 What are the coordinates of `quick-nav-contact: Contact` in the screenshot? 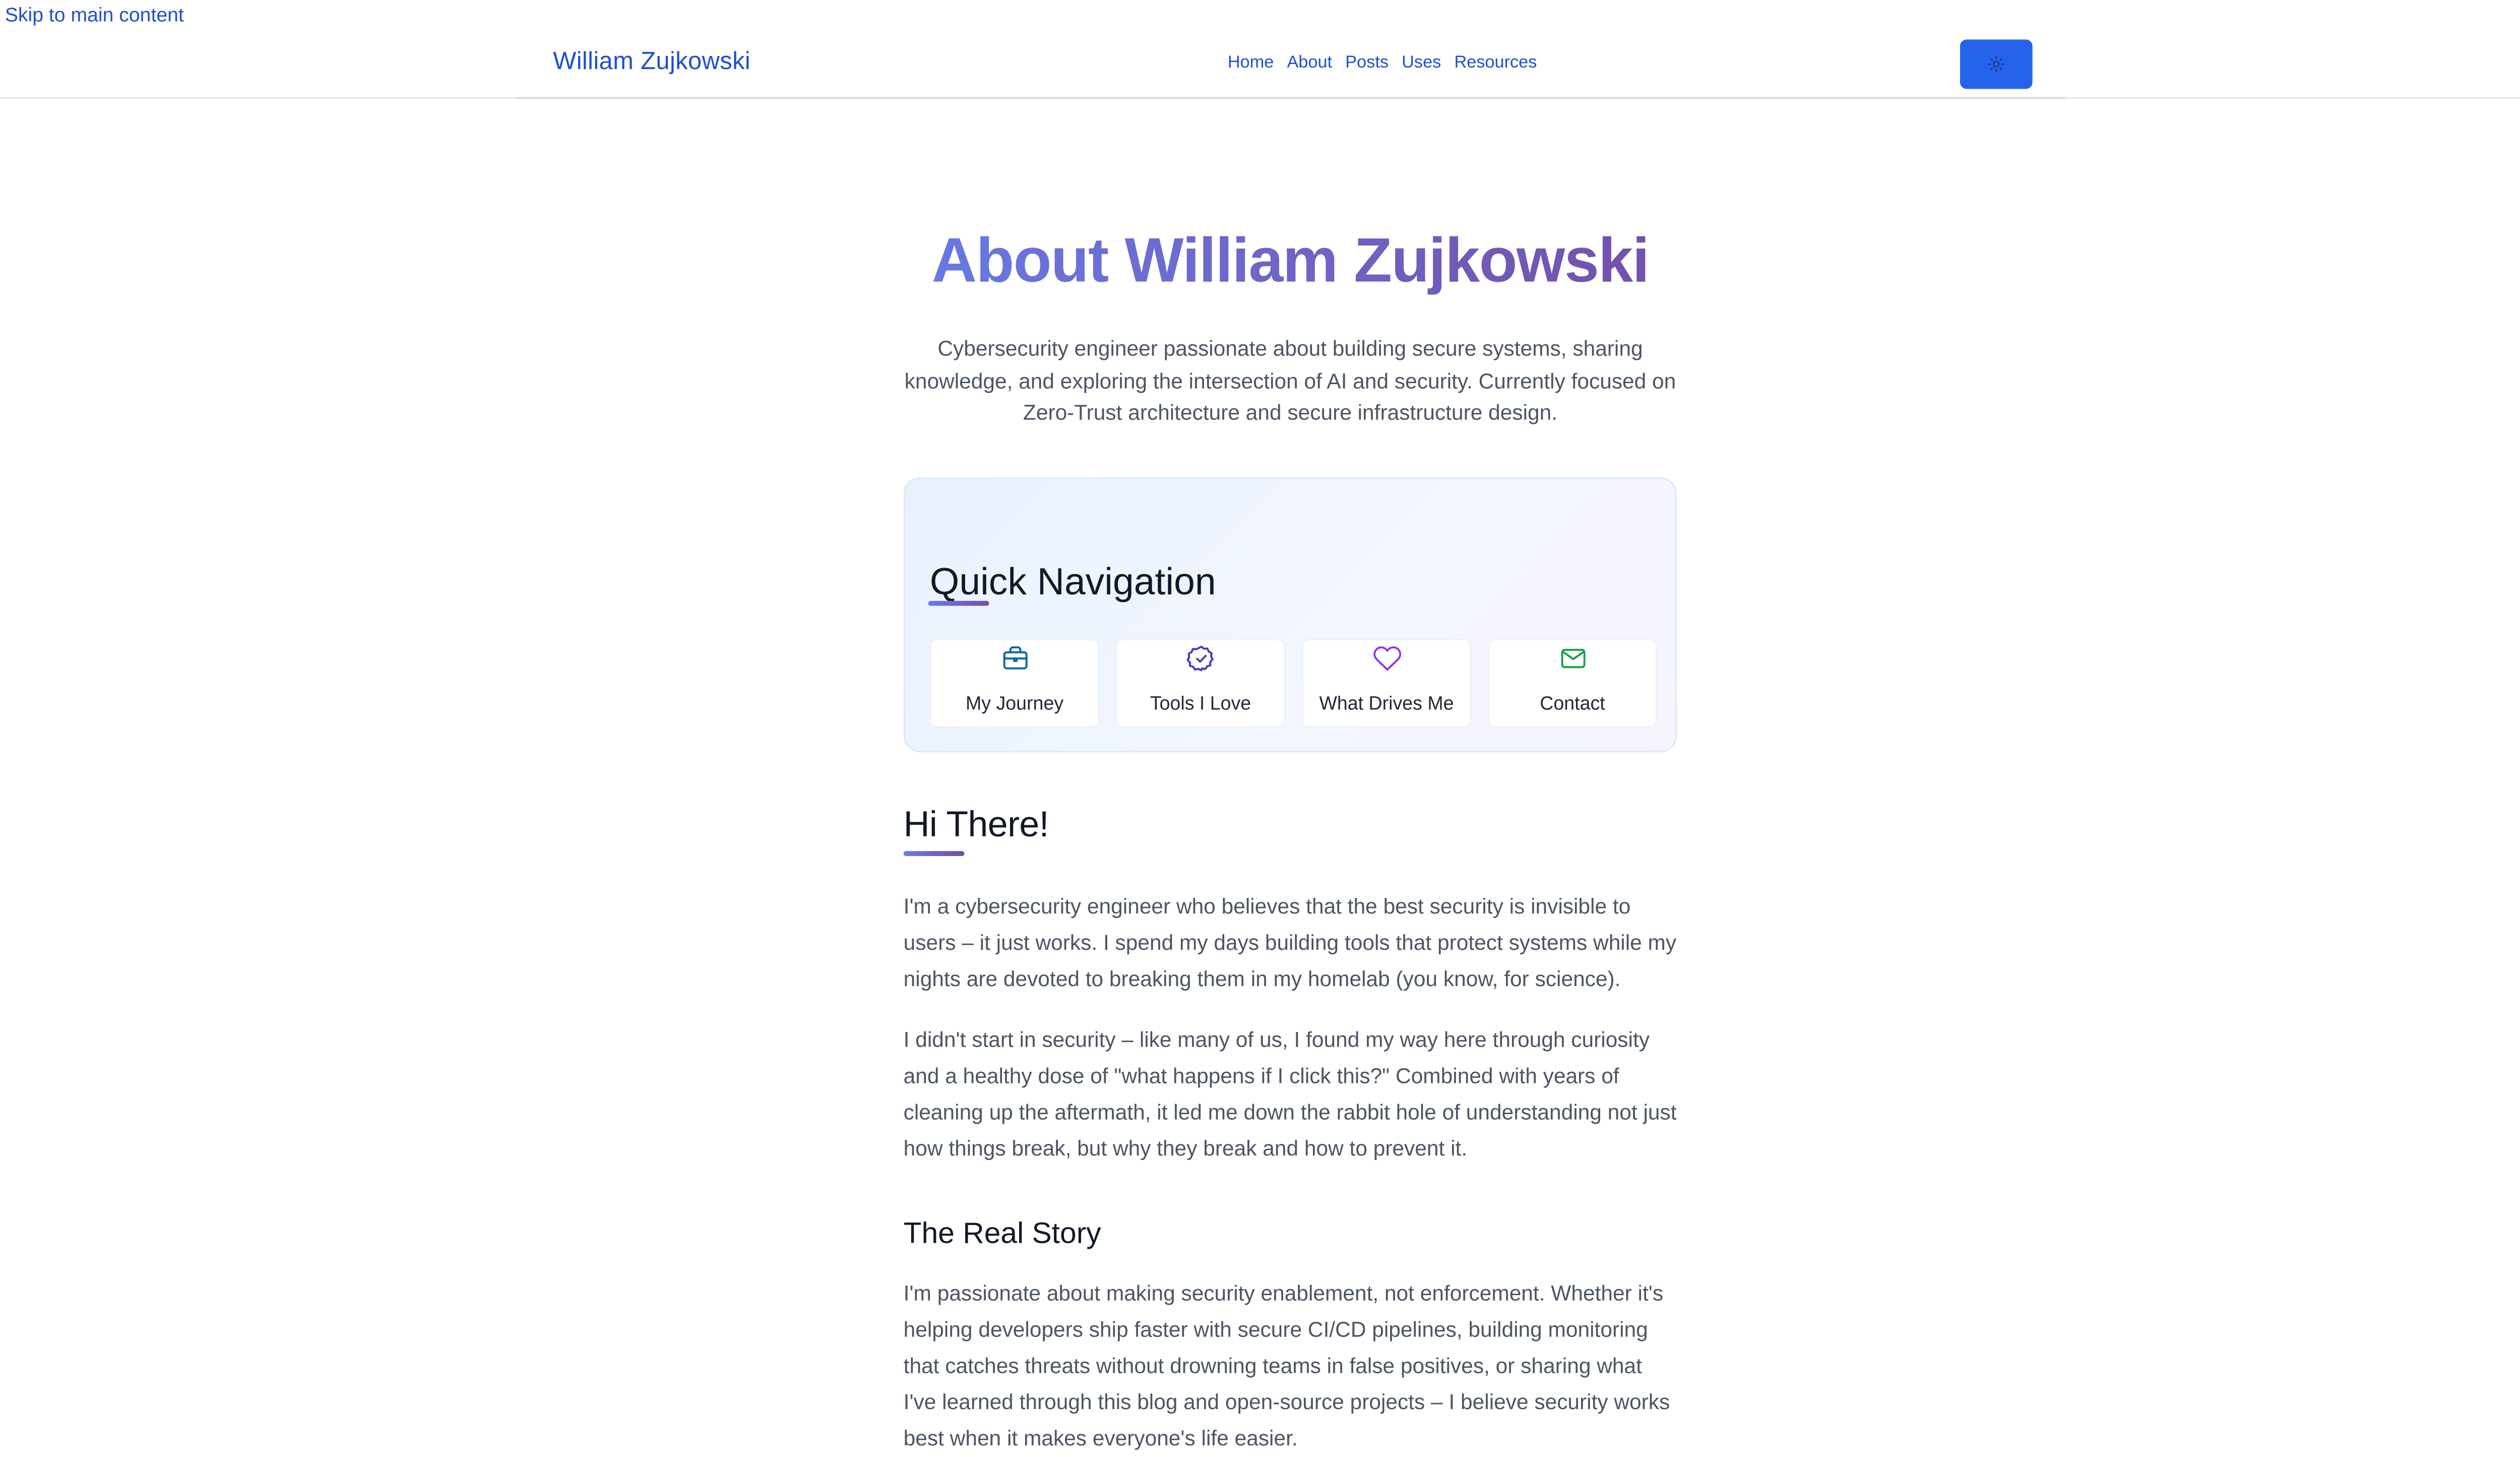 It's located at (1572, 683).